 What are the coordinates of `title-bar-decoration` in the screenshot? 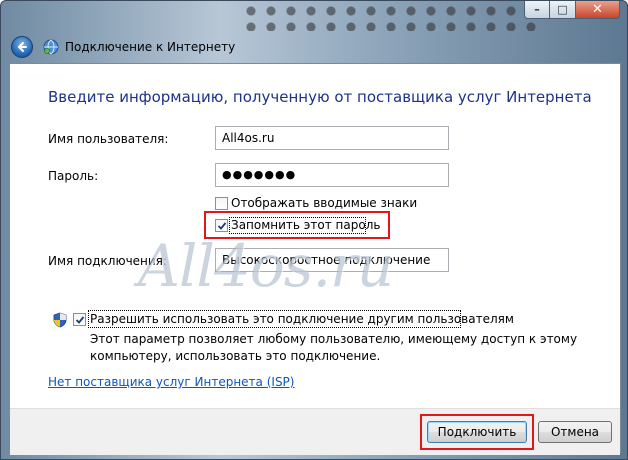 It's located at (391, 16).